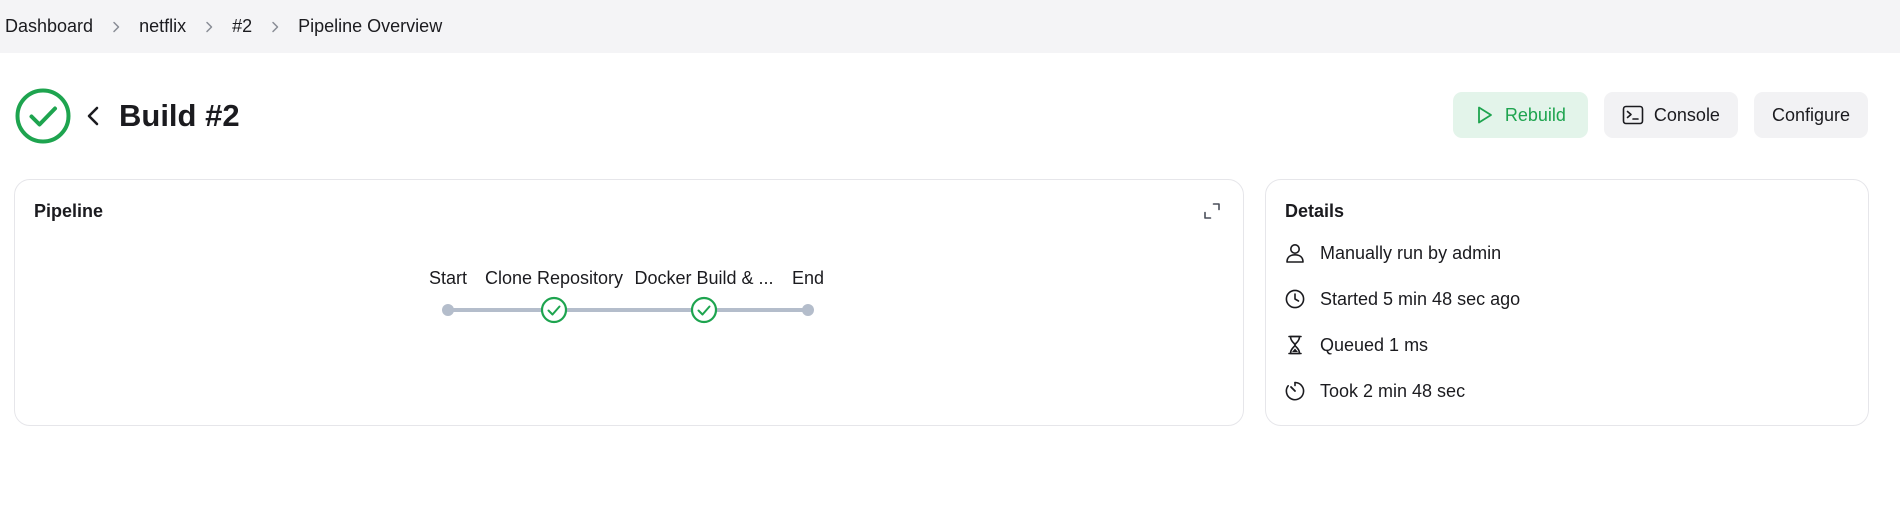  What do you see at coordinates (1295, 253) in the screenshot?
I see `person-icon` at bounding box center [1295, 253].